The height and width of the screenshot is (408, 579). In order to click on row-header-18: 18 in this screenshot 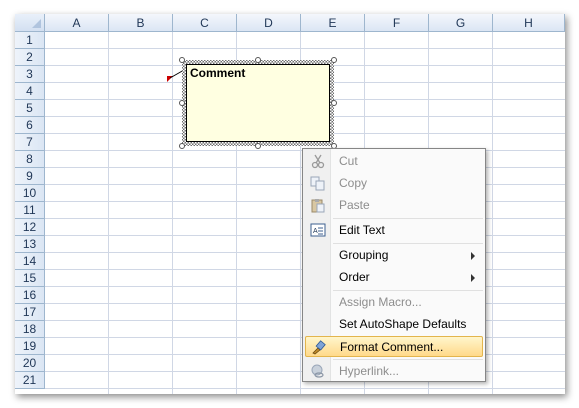, I will do `click(30, 329)`.